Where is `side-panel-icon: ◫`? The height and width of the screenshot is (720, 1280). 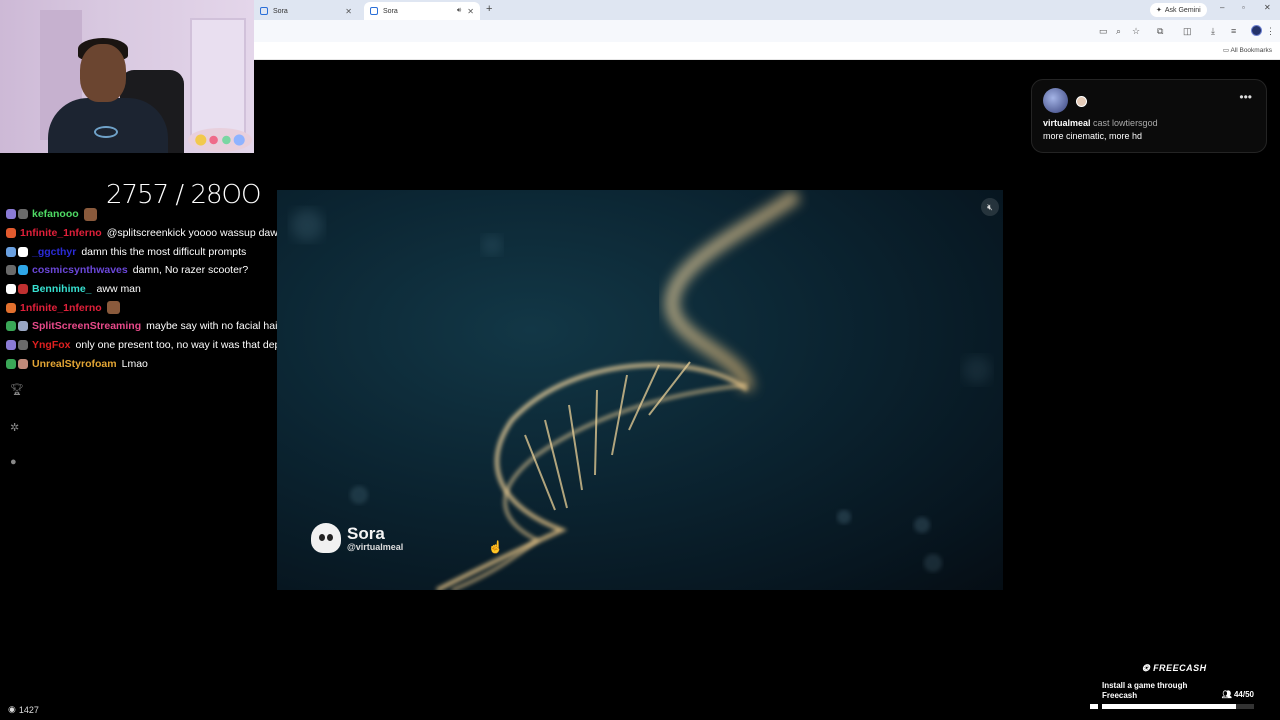
side-panel-icon: ◫ is located at coordinates (1187, 31).